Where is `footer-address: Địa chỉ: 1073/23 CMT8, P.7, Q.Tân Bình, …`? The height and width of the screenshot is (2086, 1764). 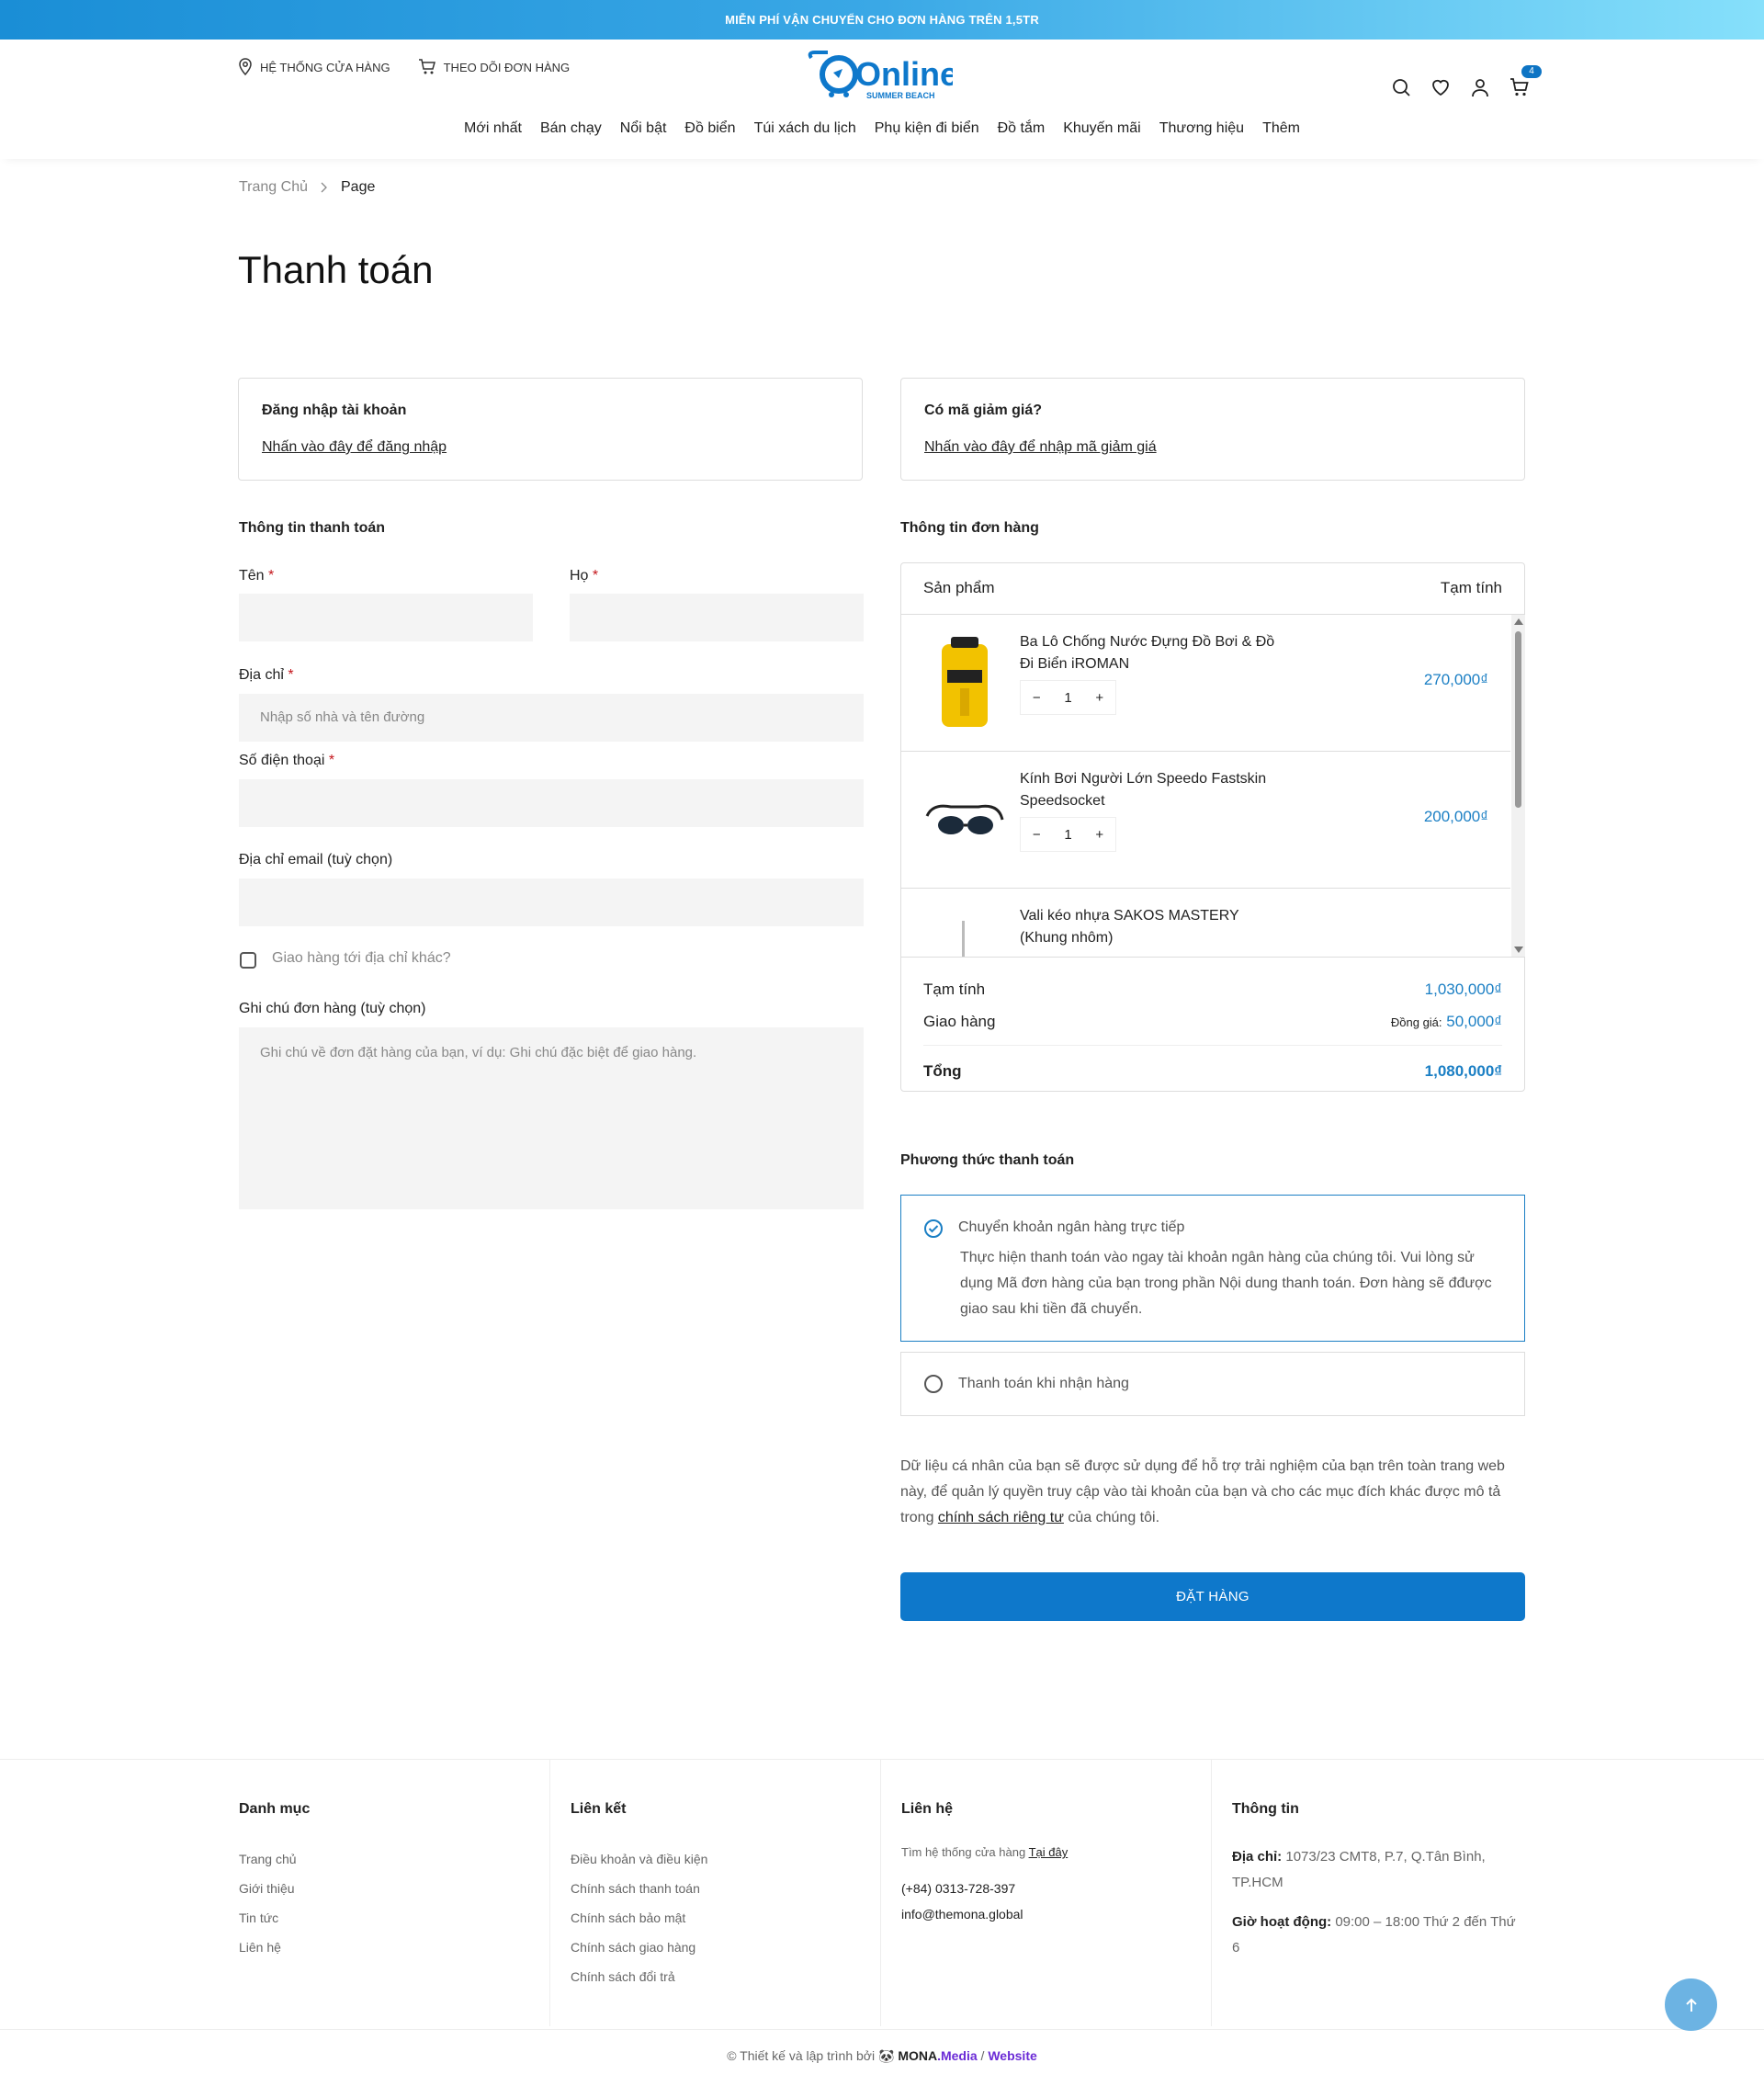
footer-address: Địa chỉ: 1073/23 CMT8, P.7, Q.Tân Bình, … is located at coordinates (1359, 1869).